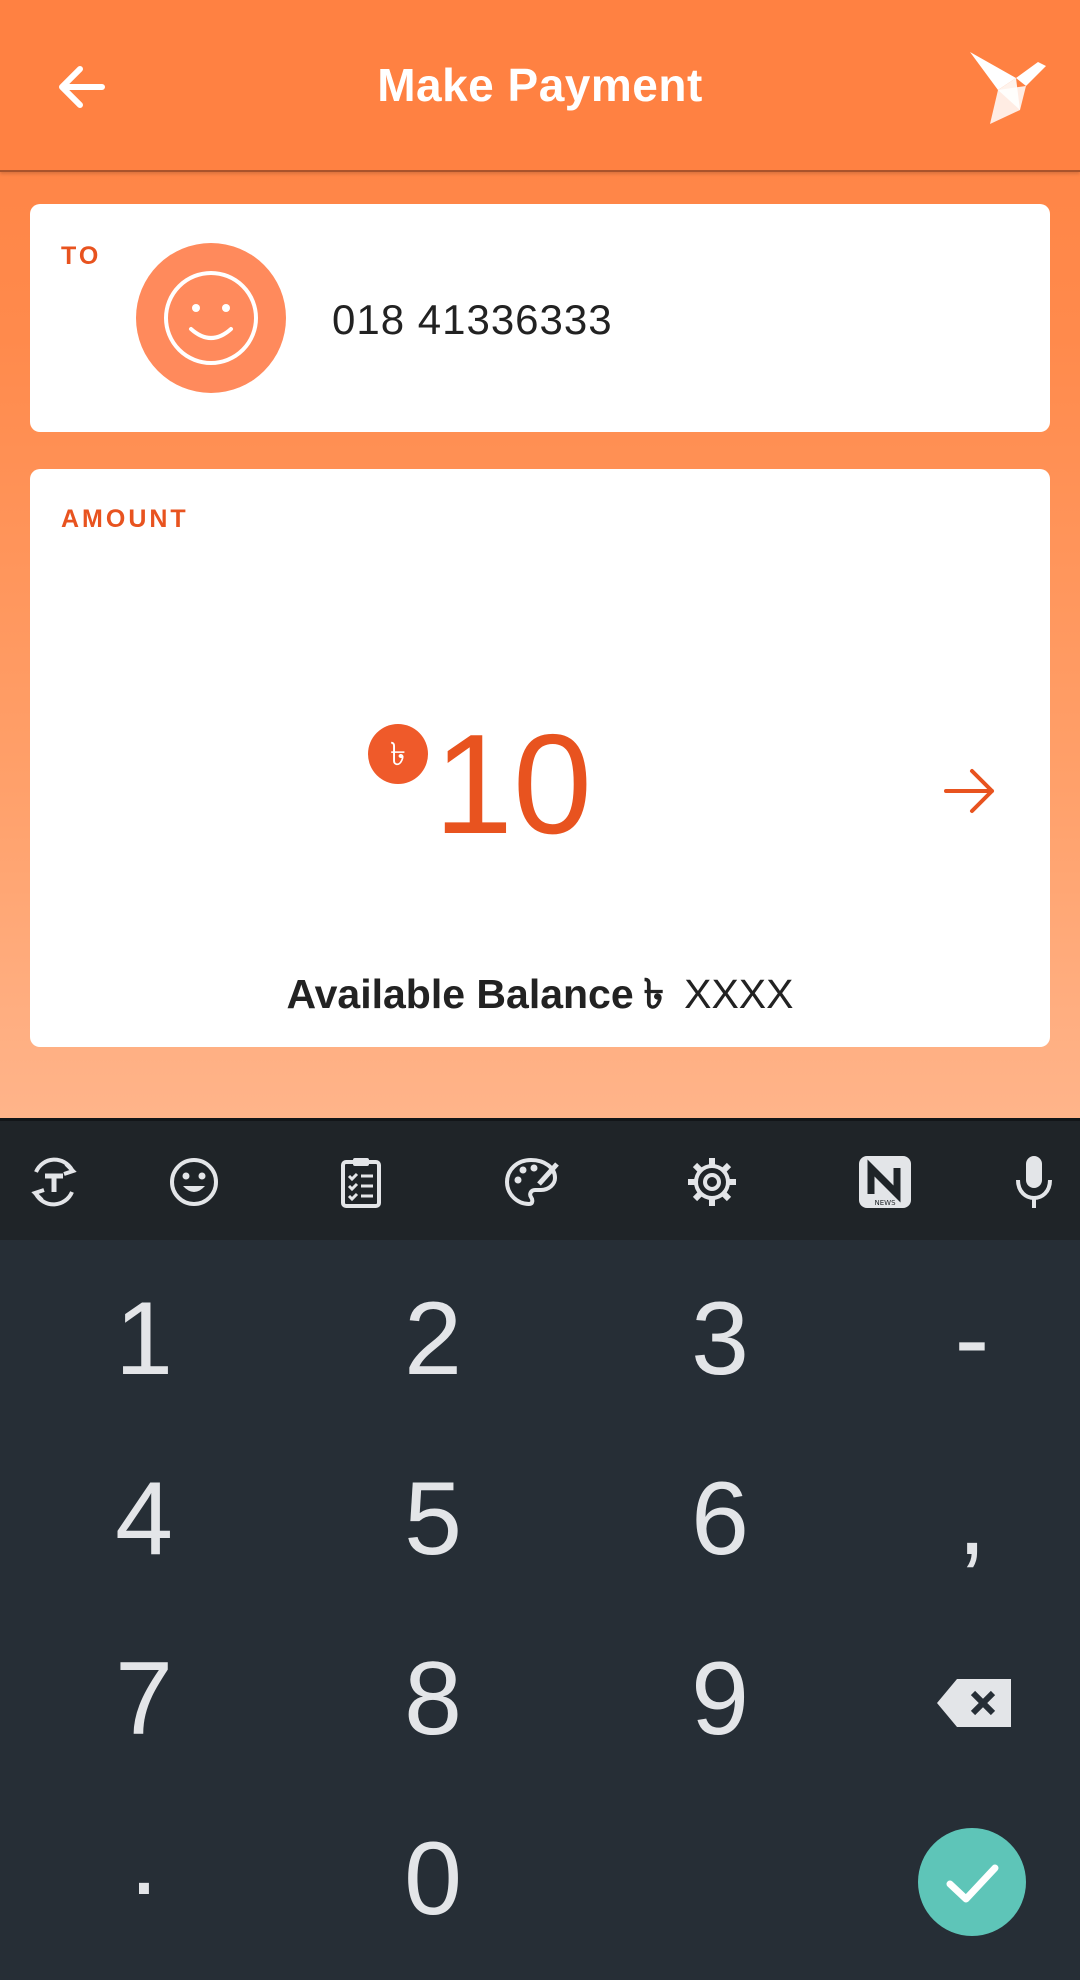 The width and height of the screenshot is (1080, 1980). I want to click on keyboard-toolbar: NEWS, so click(540, 1181).